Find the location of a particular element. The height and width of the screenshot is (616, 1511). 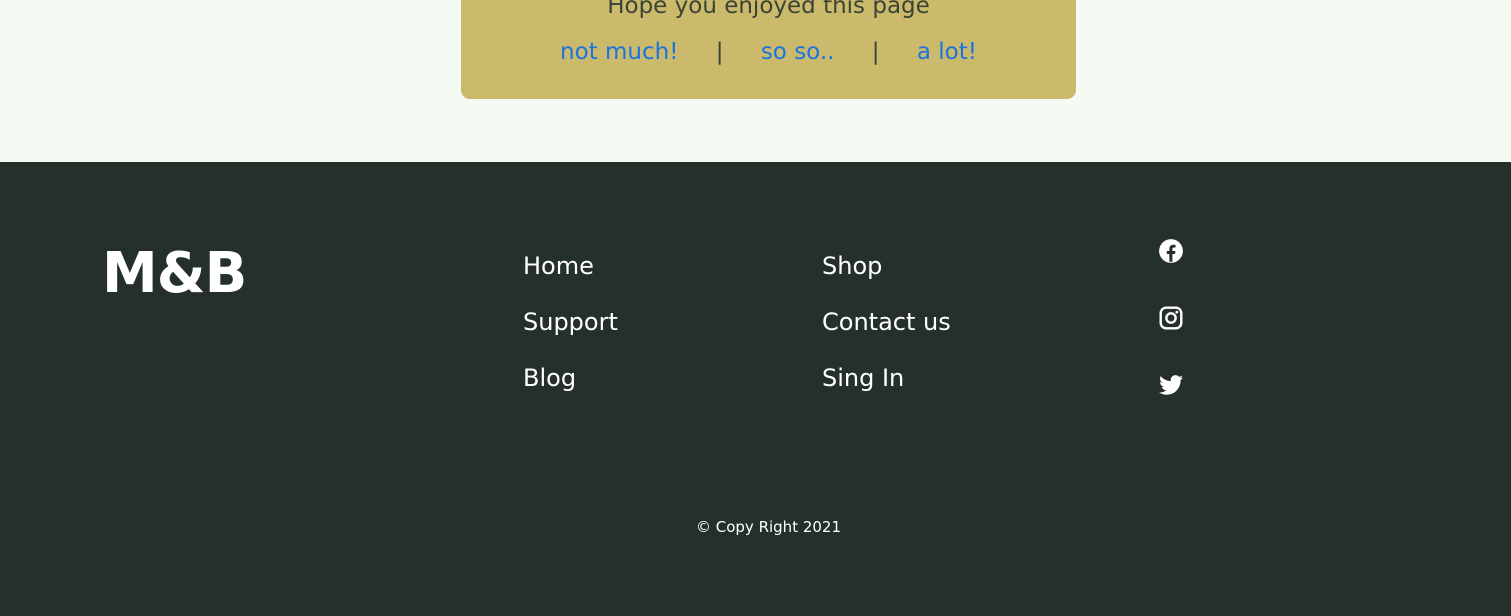

feedback-option-so-so: so so.. is located at coordinates (798, 52).